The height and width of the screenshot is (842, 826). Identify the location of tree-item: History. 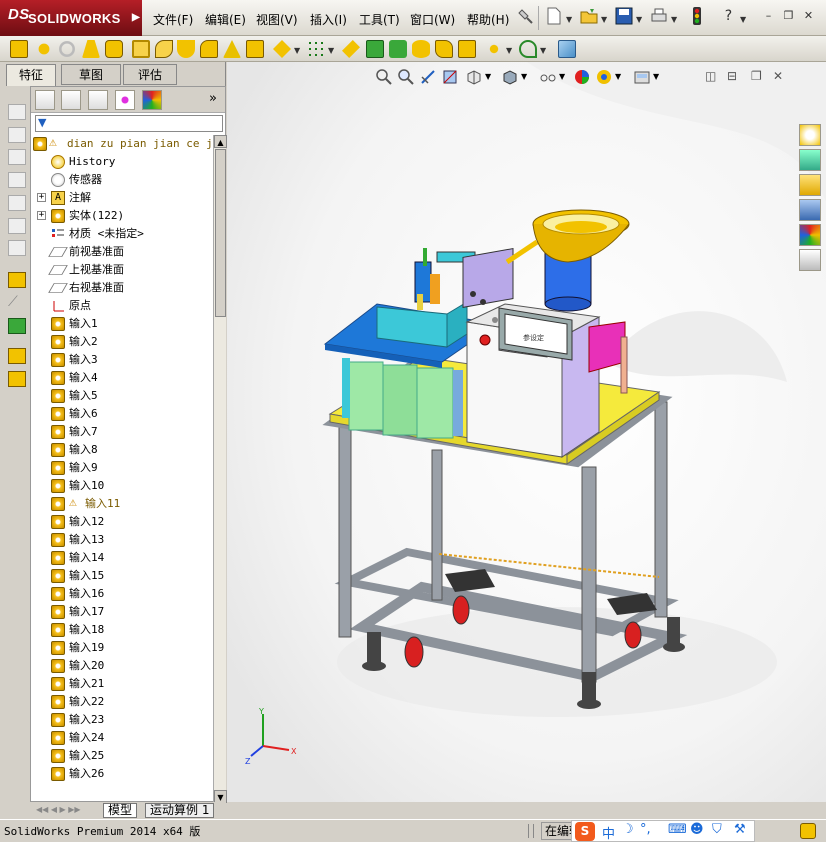
(121, 162).